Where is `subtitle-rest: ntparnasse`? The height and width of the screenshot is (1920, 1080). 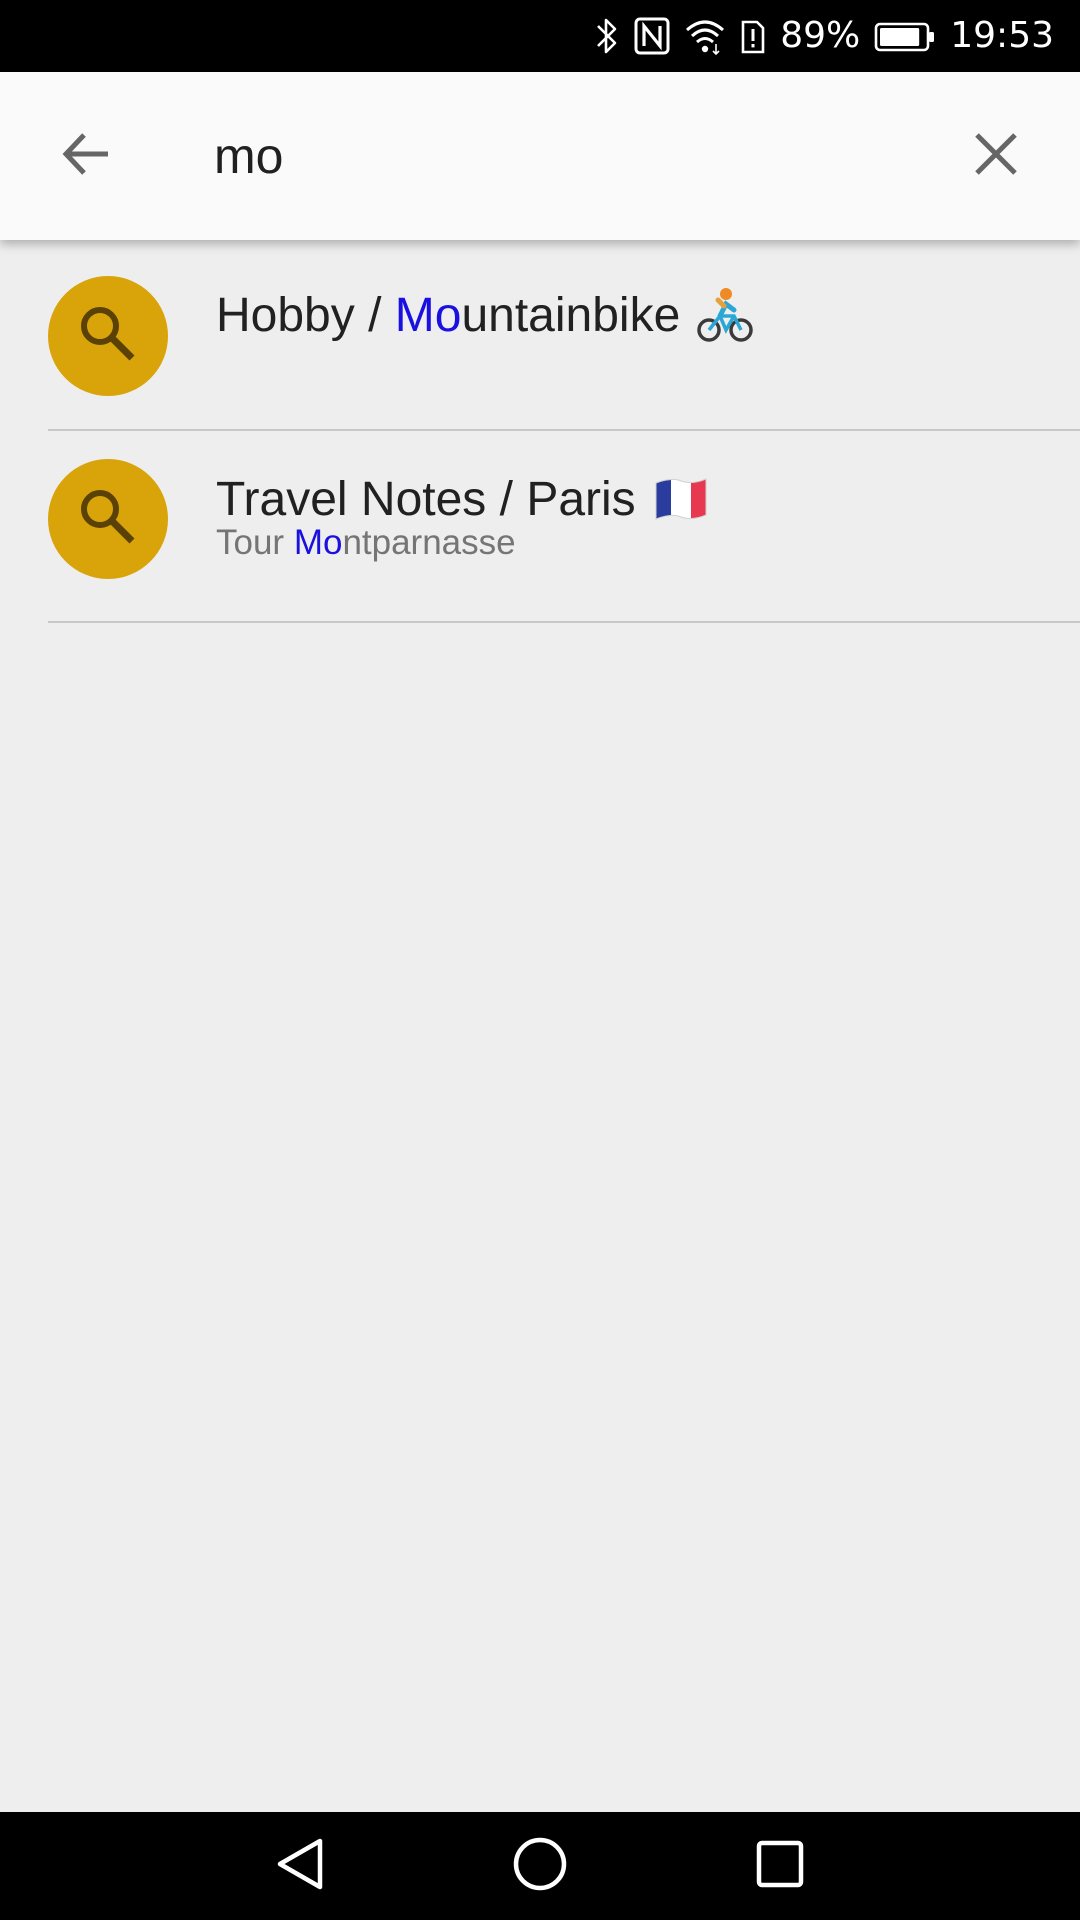 subtitle-rest: ntparnasse is located at coordinates (429, 542).